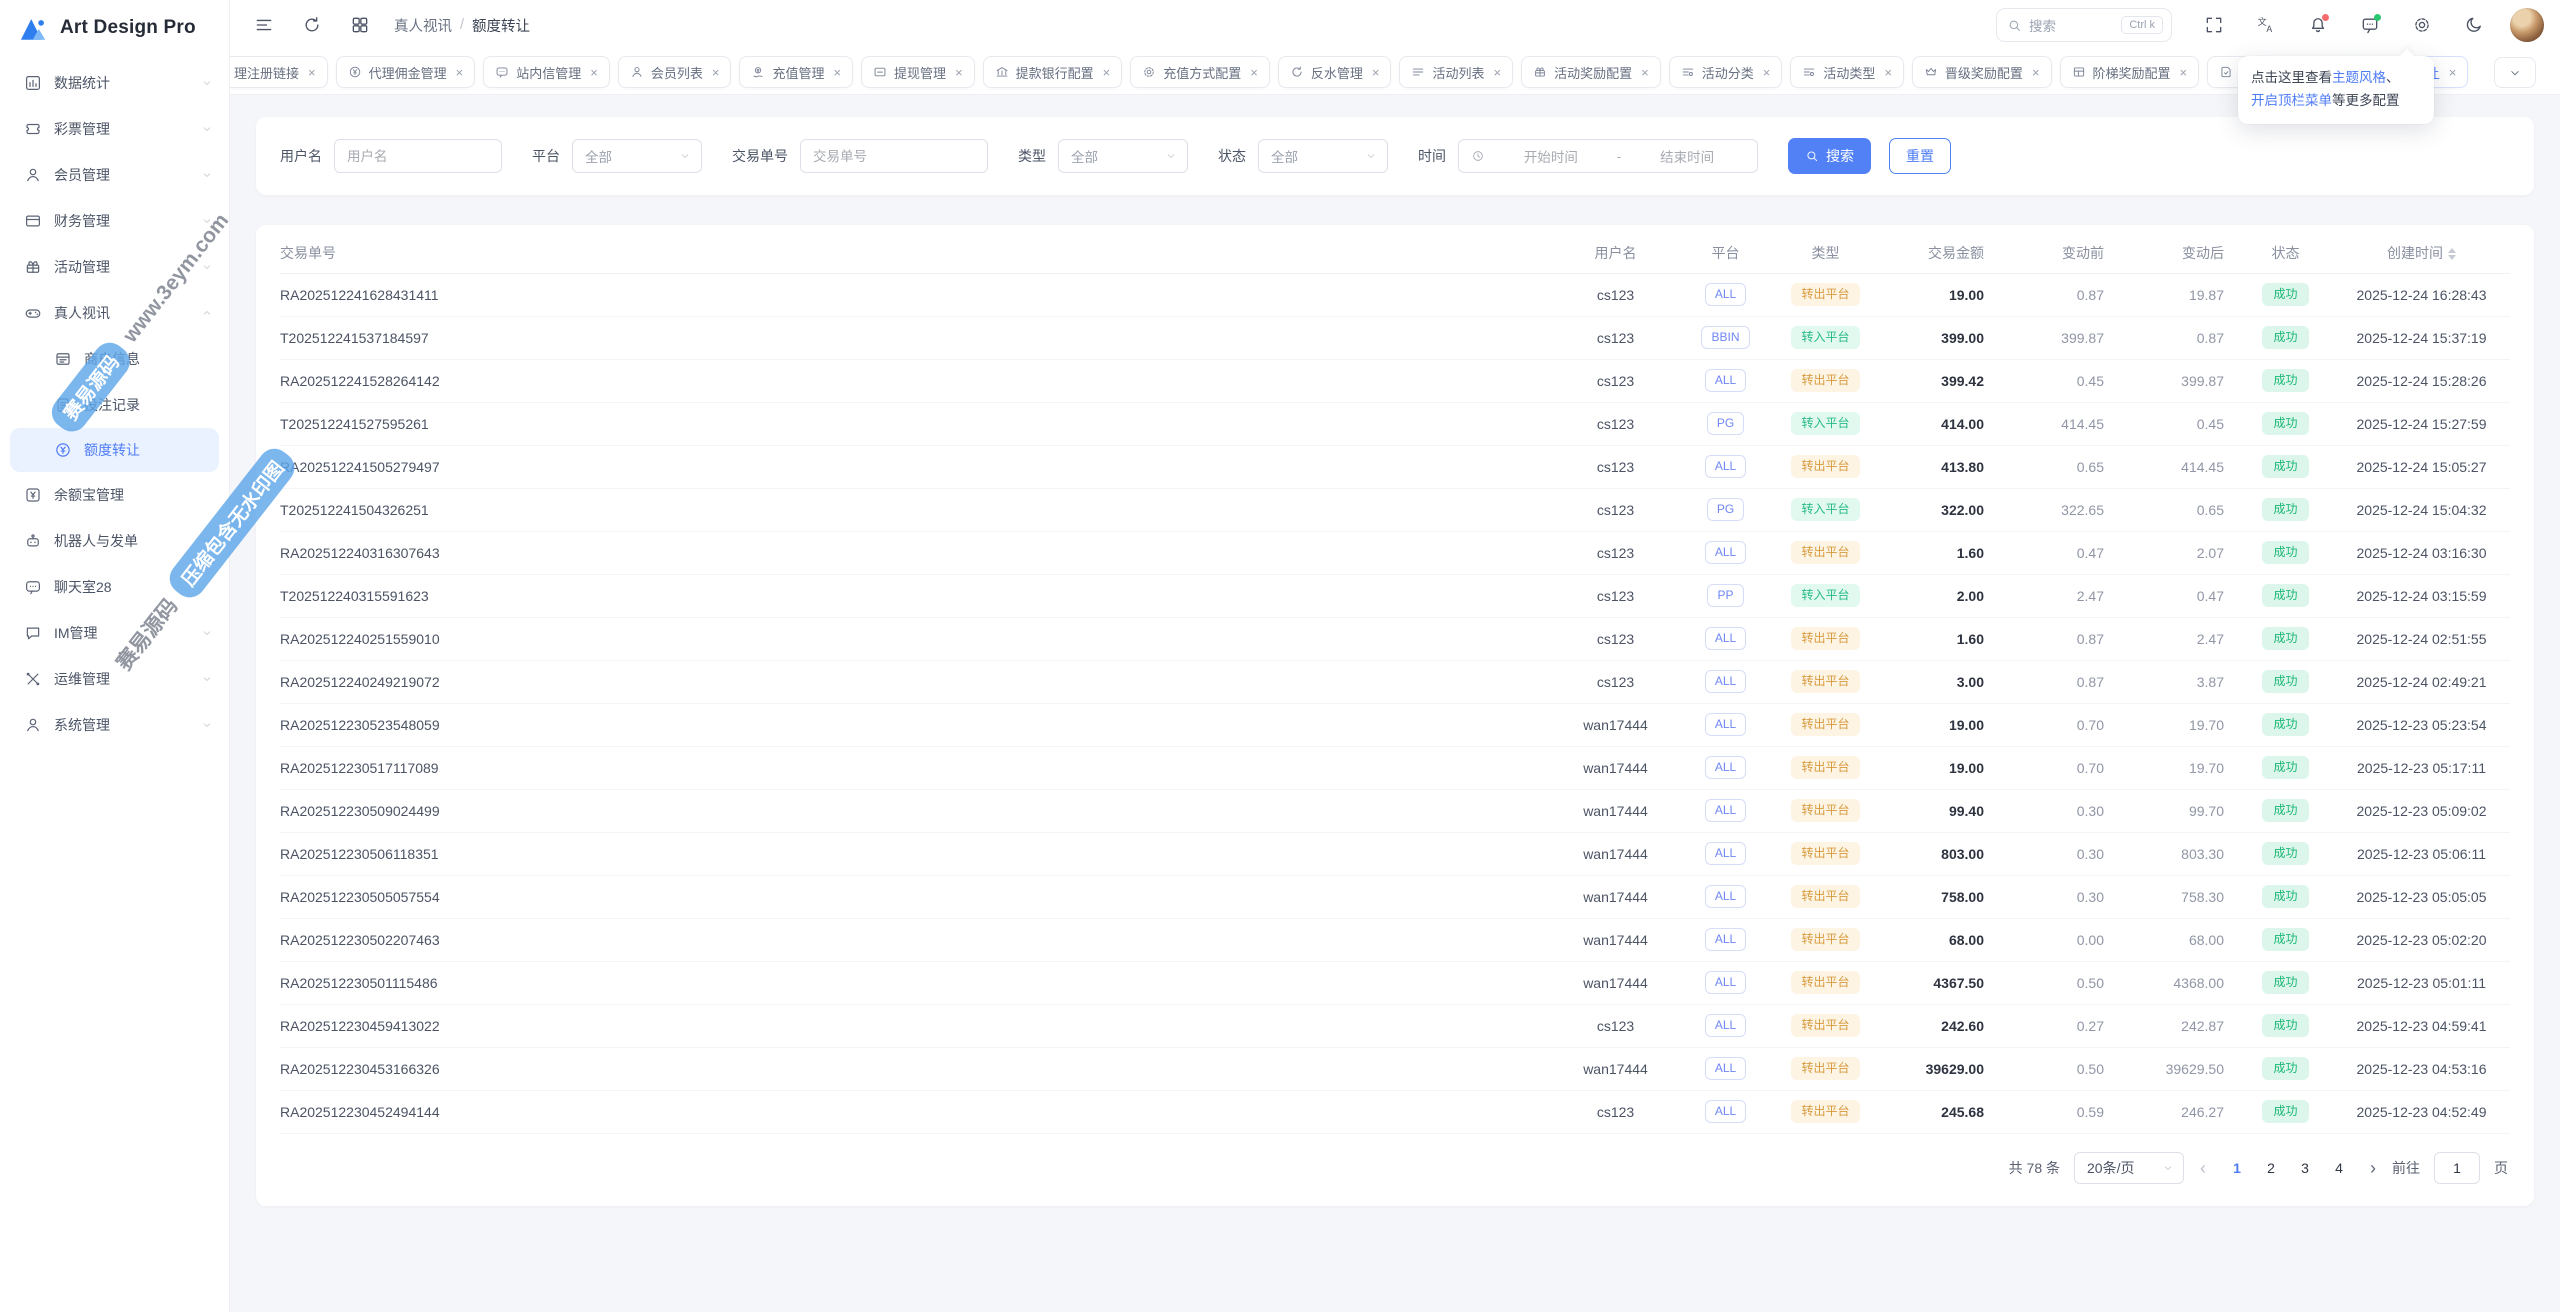 This screenshot has width=2560, height=1312. What do you see at coordinates (405, 72) in the screenshot?
I see `tab-代理佣金管理: 代理佣金管理 ×` at bounding box center [405, 72].